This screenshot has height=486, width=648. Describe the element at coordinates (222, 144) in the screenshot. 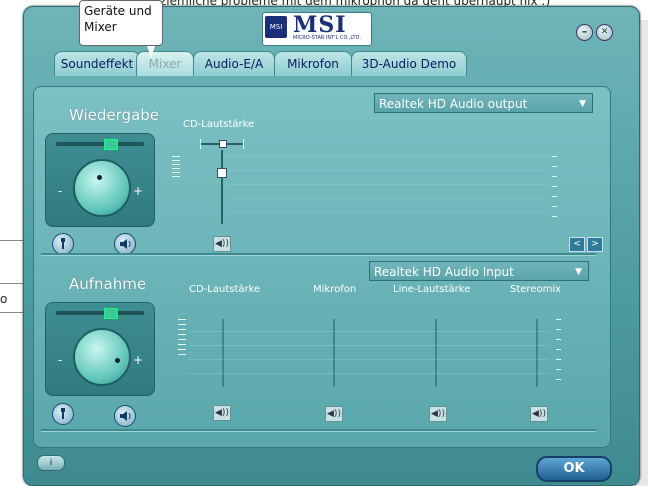

I see `cd-balance-slider` at that location.